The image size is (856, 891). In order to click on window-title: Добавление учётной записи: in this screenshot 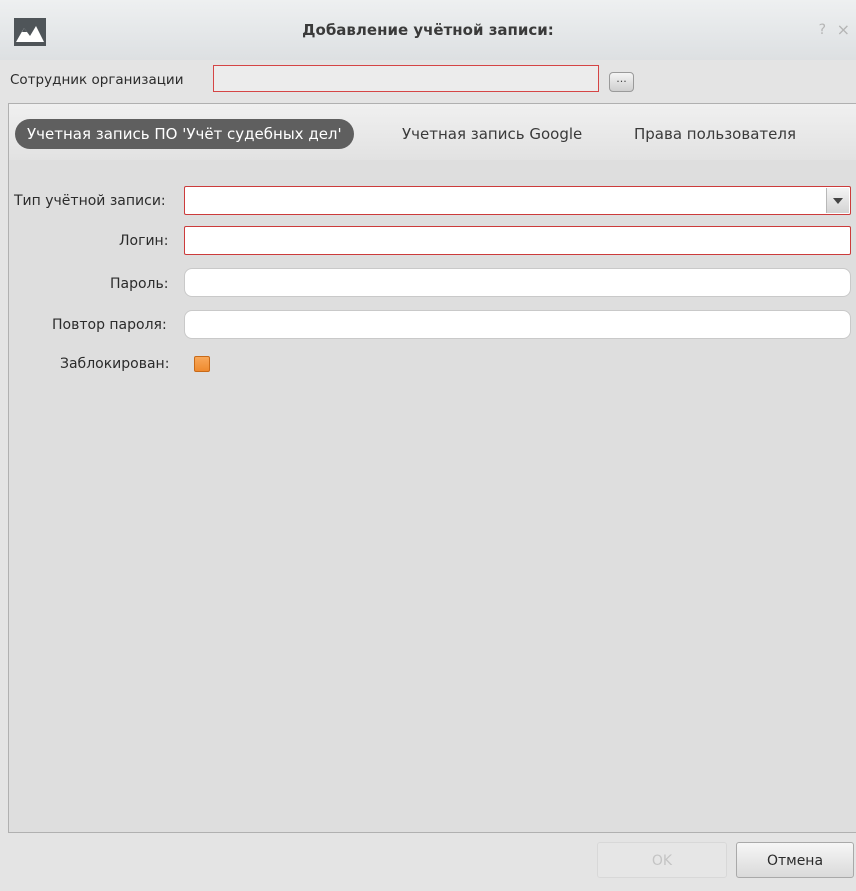, I will do `click(428, 30)`.